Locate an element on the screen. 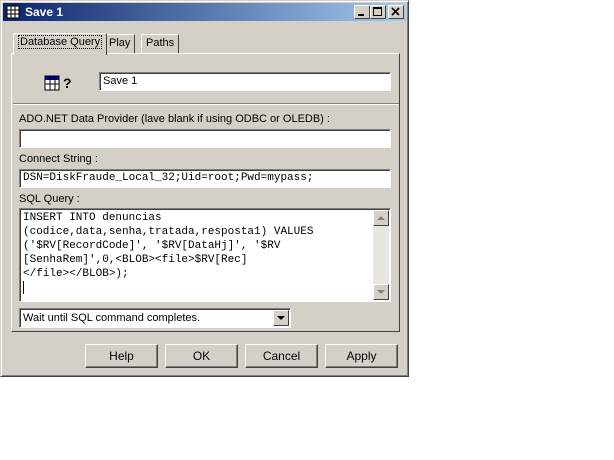 The image size is (614, 460). window-title: Save 1 is located at coordinates (44, 12).